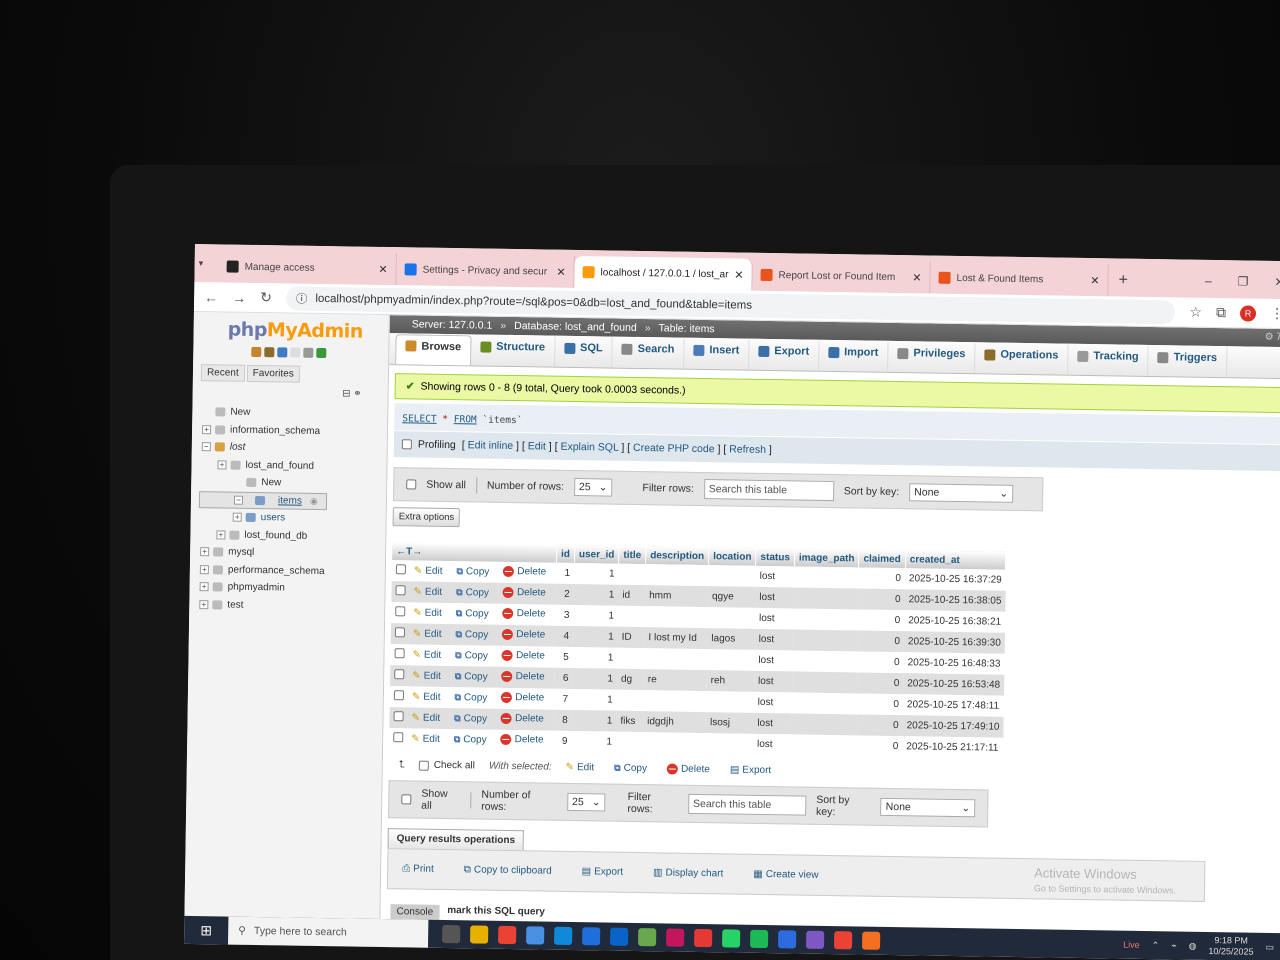  What do you see at coordinates (537, 446) in the screenshot?
I see `profiling-link: Edit` at bounding box center [537, 446].